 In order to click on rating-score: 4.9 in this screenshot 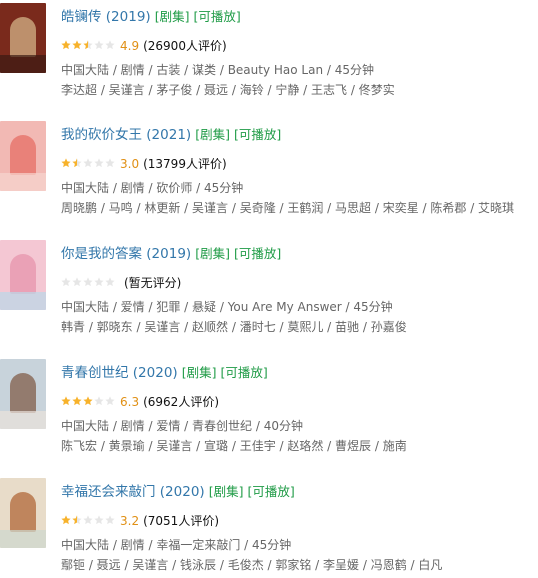, I will do `click(130, 46)`.